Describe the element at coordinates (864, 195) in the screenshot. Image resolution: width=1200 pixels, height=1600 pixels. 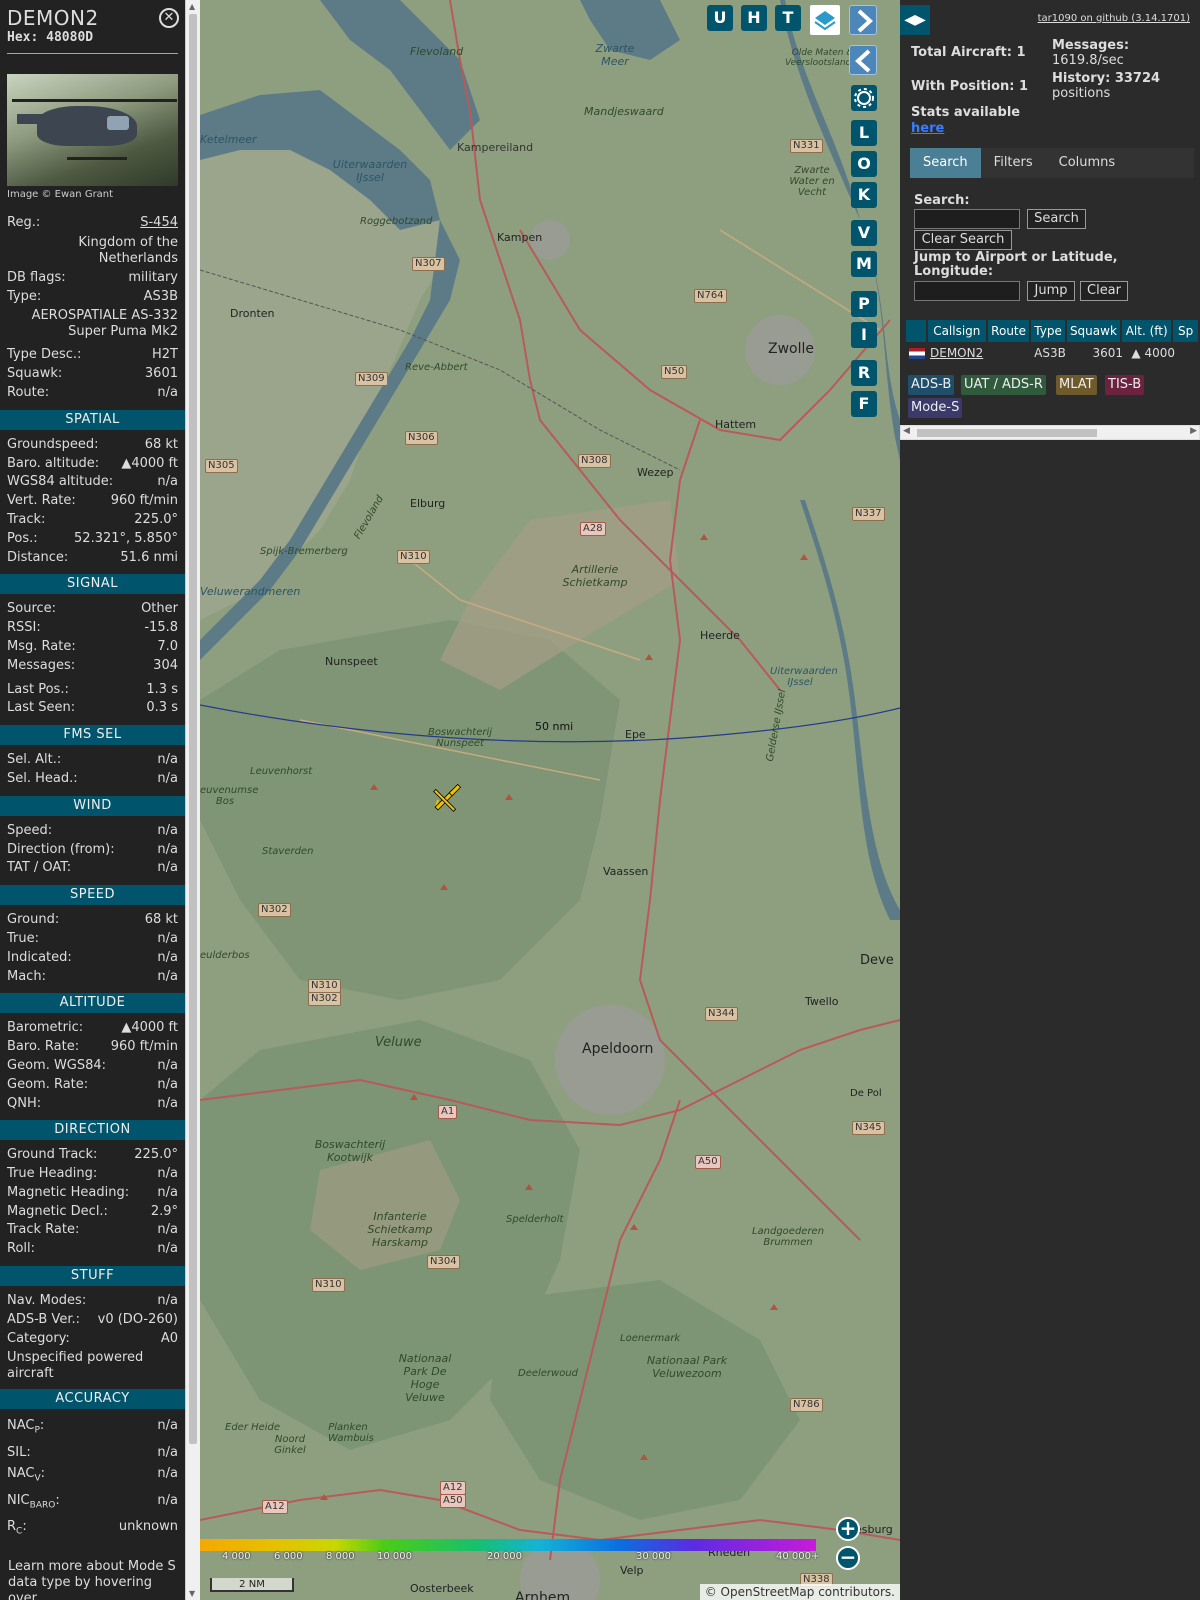
I see `btn-k: K` at that location.